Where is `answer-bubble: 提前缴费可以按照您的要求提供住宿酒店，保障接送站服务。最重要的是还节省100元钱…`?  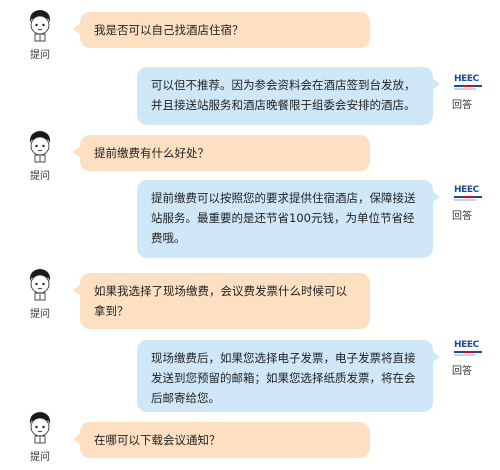
answer-bubble: 提前缴费可以按照您的要求提供住宿酒店，保障接送站服务。最重要的是还节省100元钱… is located at coordinates (288, 219).